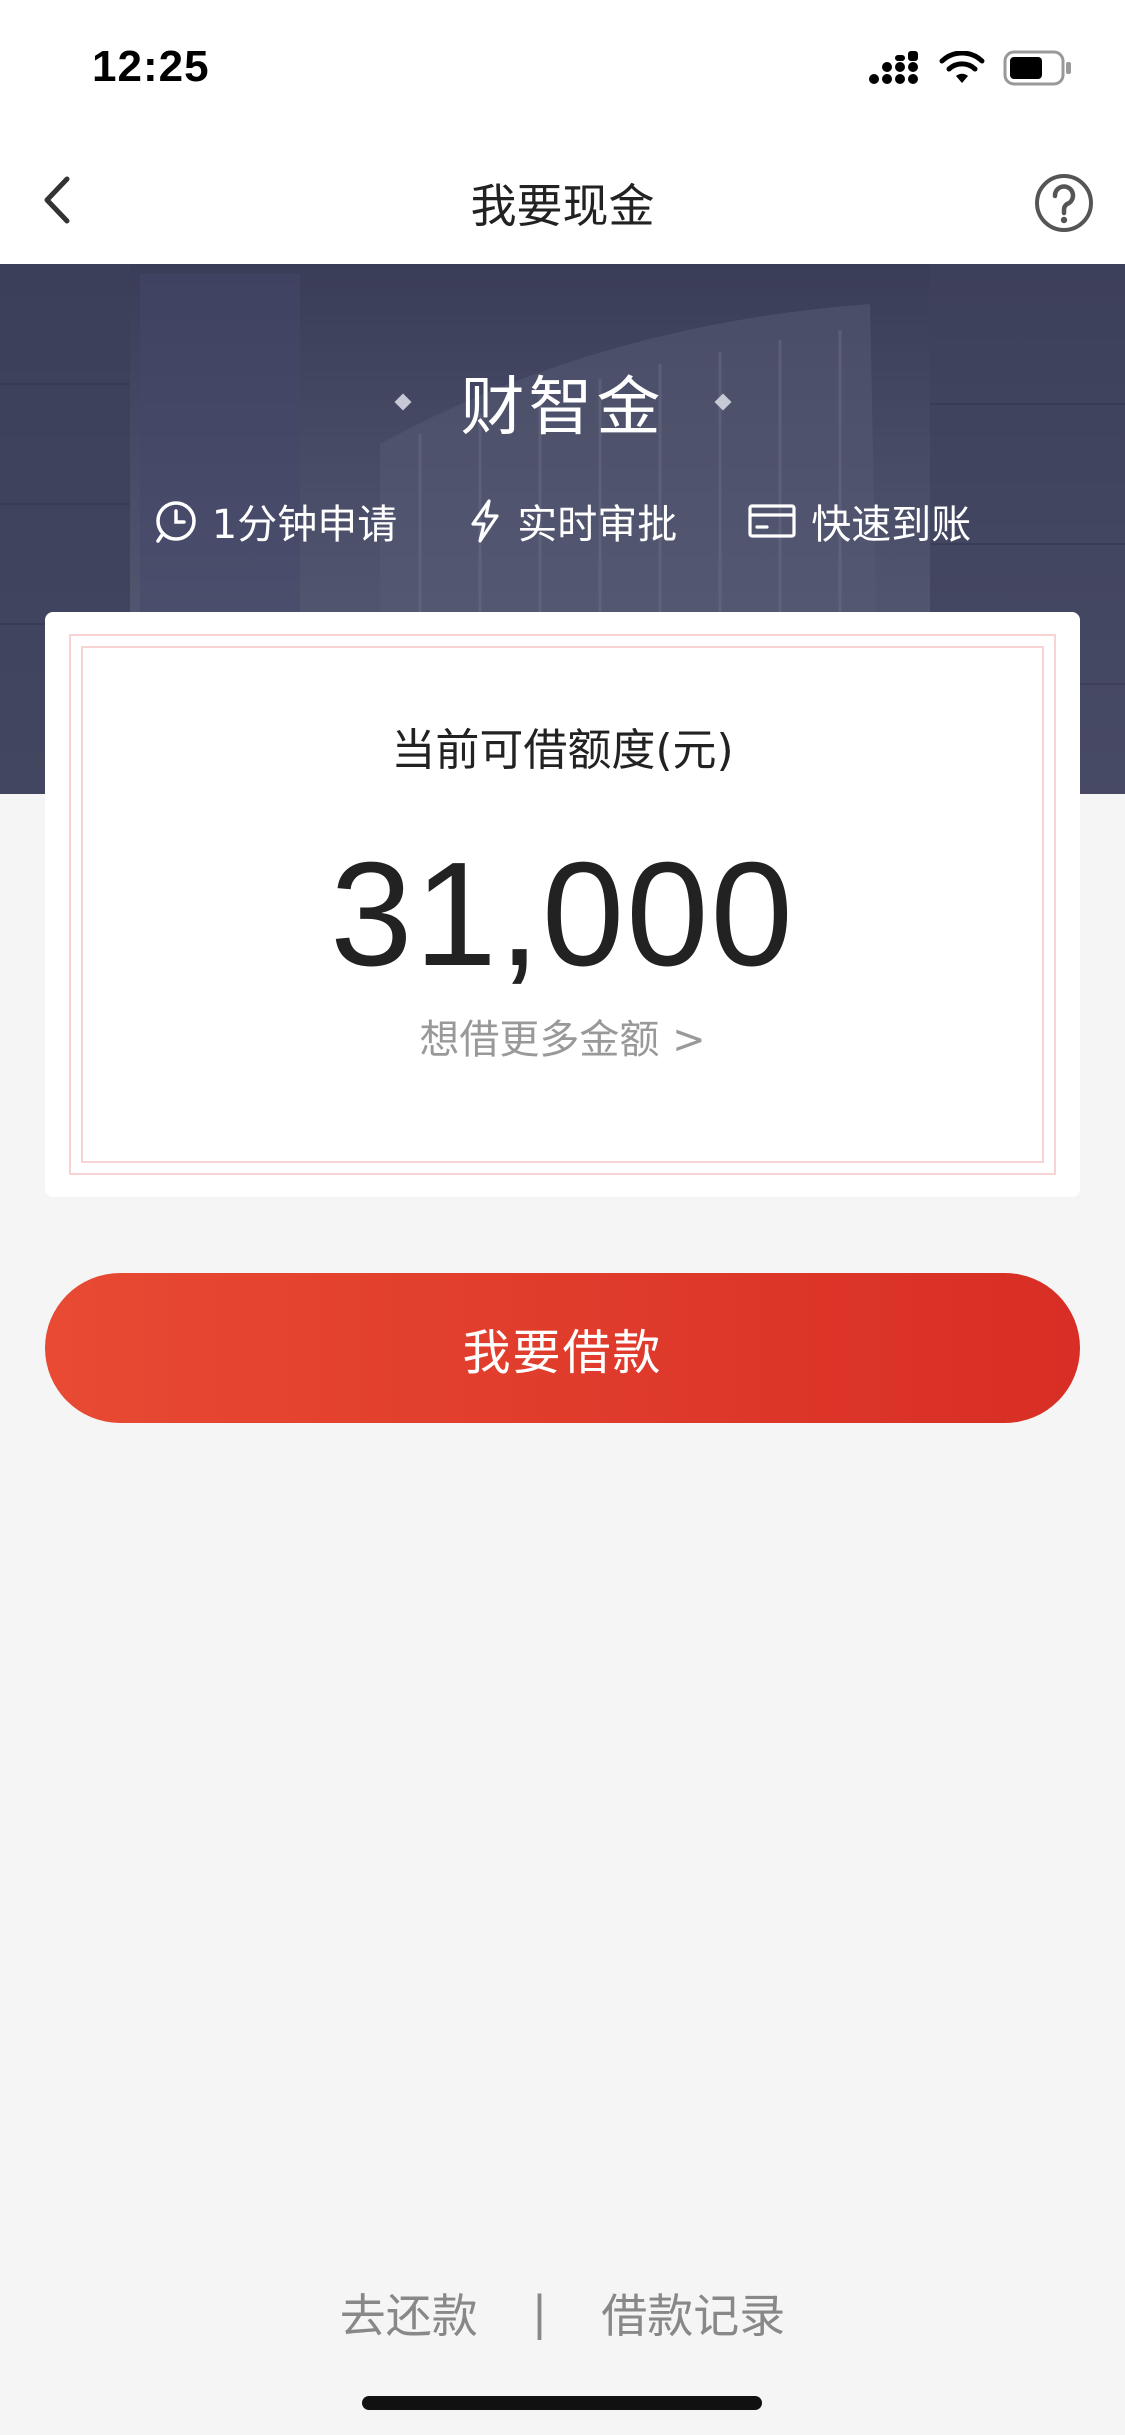 The height and width of the screenshot is (2435, 1125). I want to click on status-icons, so click(971, 70).